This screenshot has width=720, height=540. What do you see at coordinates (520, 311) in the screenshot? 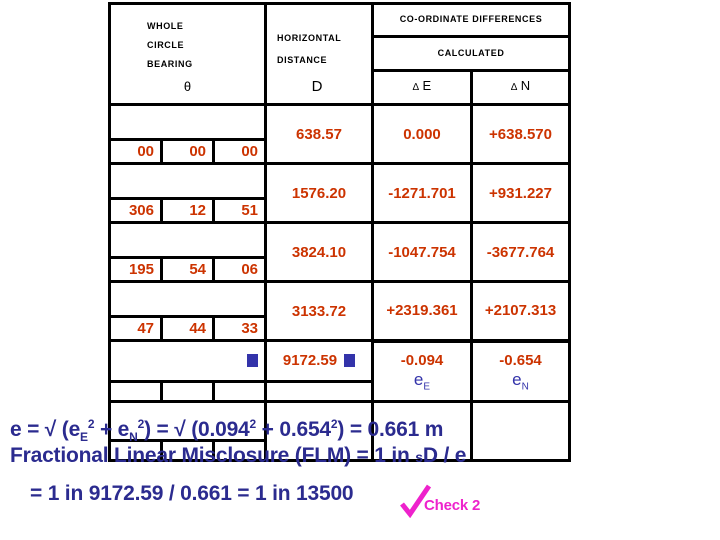
I see `delta-n-cell-4: +2107.313` at bounding box center [520, 311].